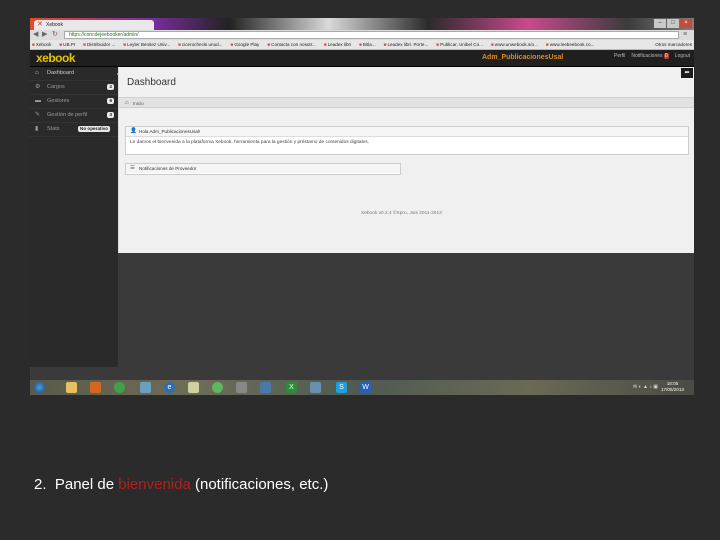 This screenshot has height=540, width=720. I want to click on xebook-favicon-icon: ✕, so click(40, 24).